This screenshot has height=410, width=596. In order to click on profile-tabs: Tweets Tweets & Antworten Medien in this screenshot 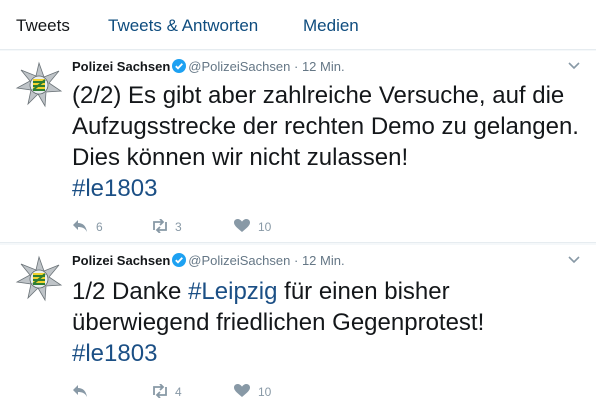, I will do `click(298, 25)`.